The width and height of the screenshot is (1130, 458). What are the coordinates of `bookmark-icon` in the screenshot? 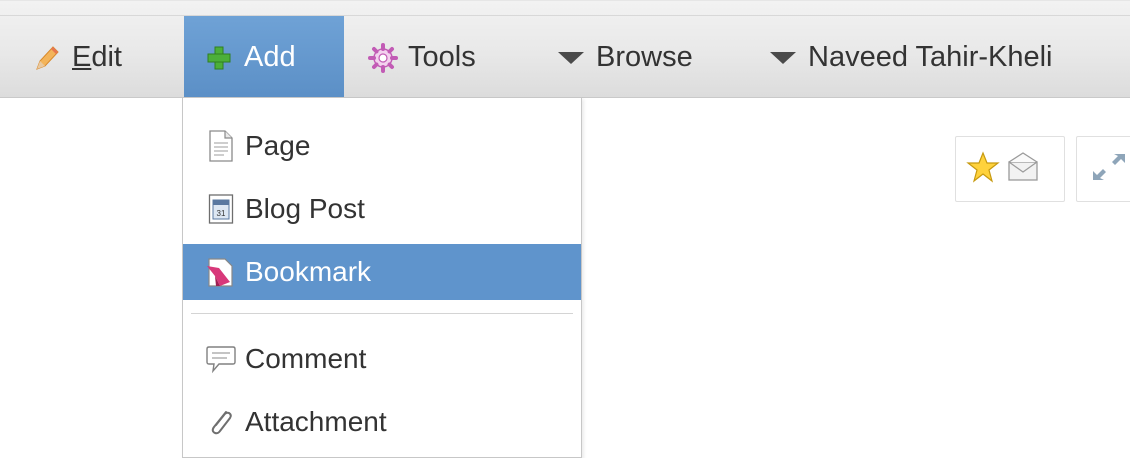 It's located at (221, 272).